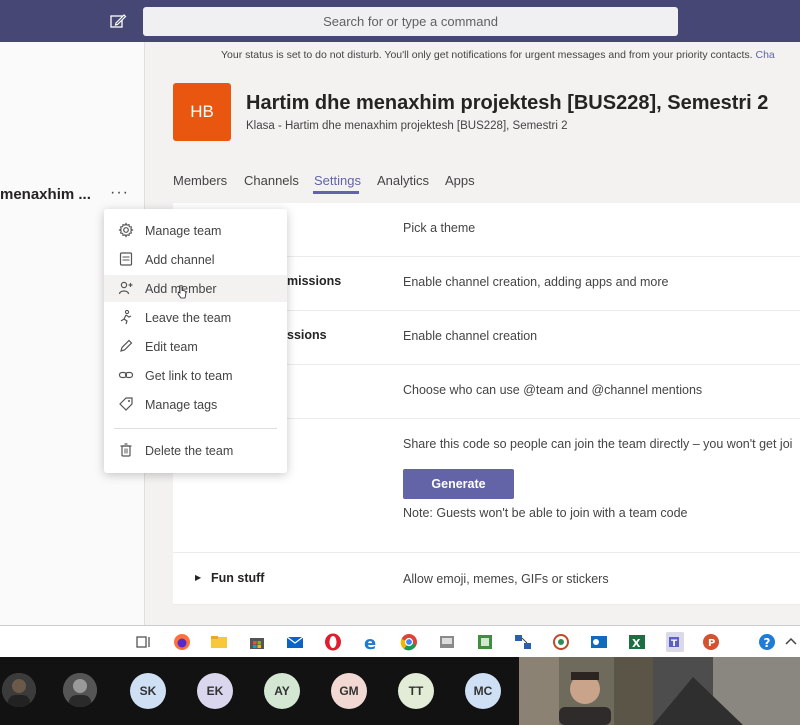 The image size is (800, 725). Describe the element at coordinates (195, 428) in the screenshot. I see `menu-divider` at that location.